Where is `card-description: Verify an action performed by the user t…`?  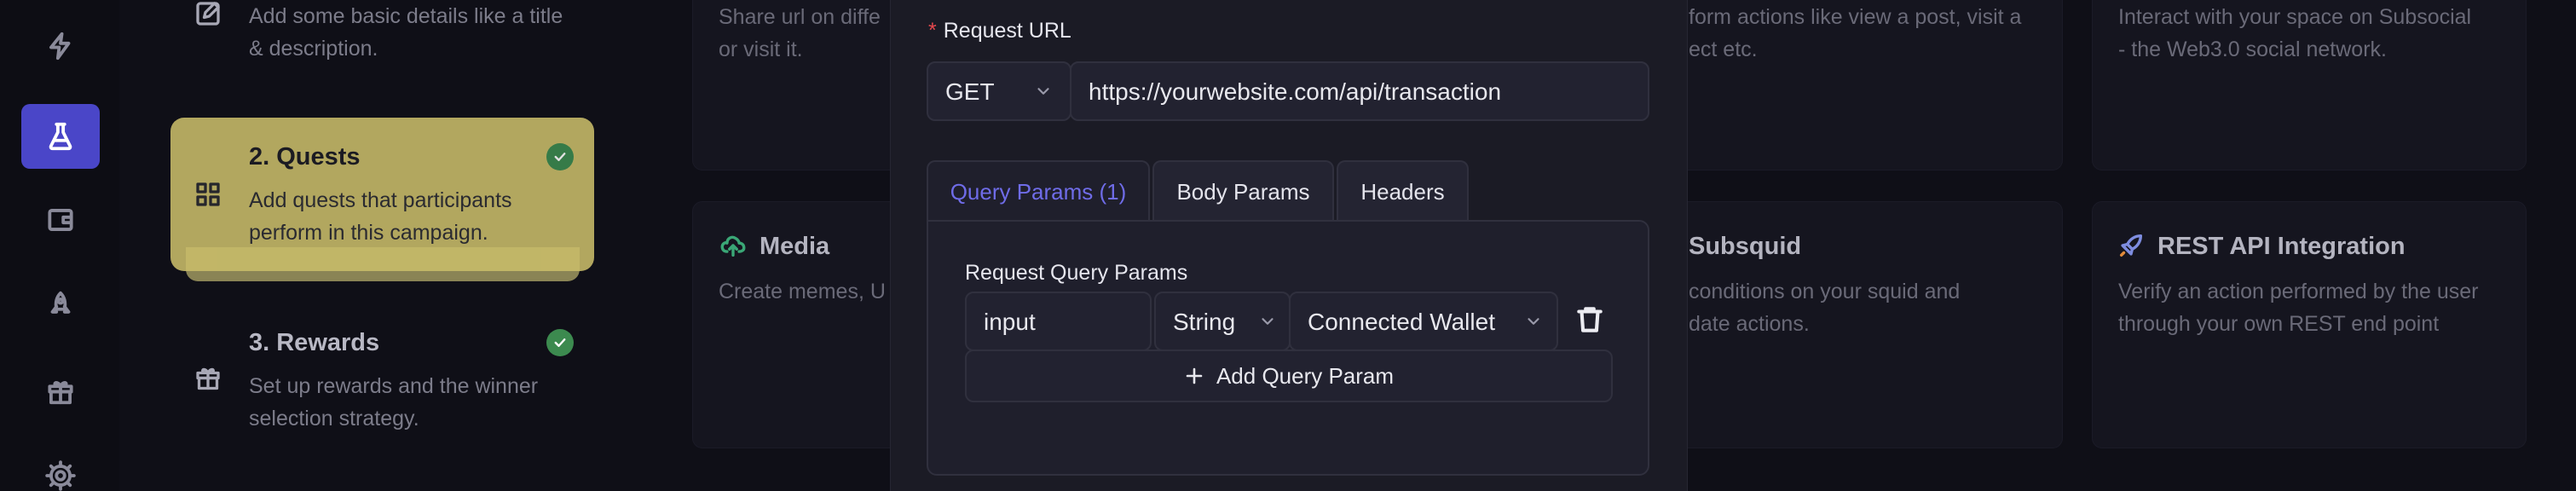 card-description: Verify an action performed by the user t… is located at coordinates (2298, 308).